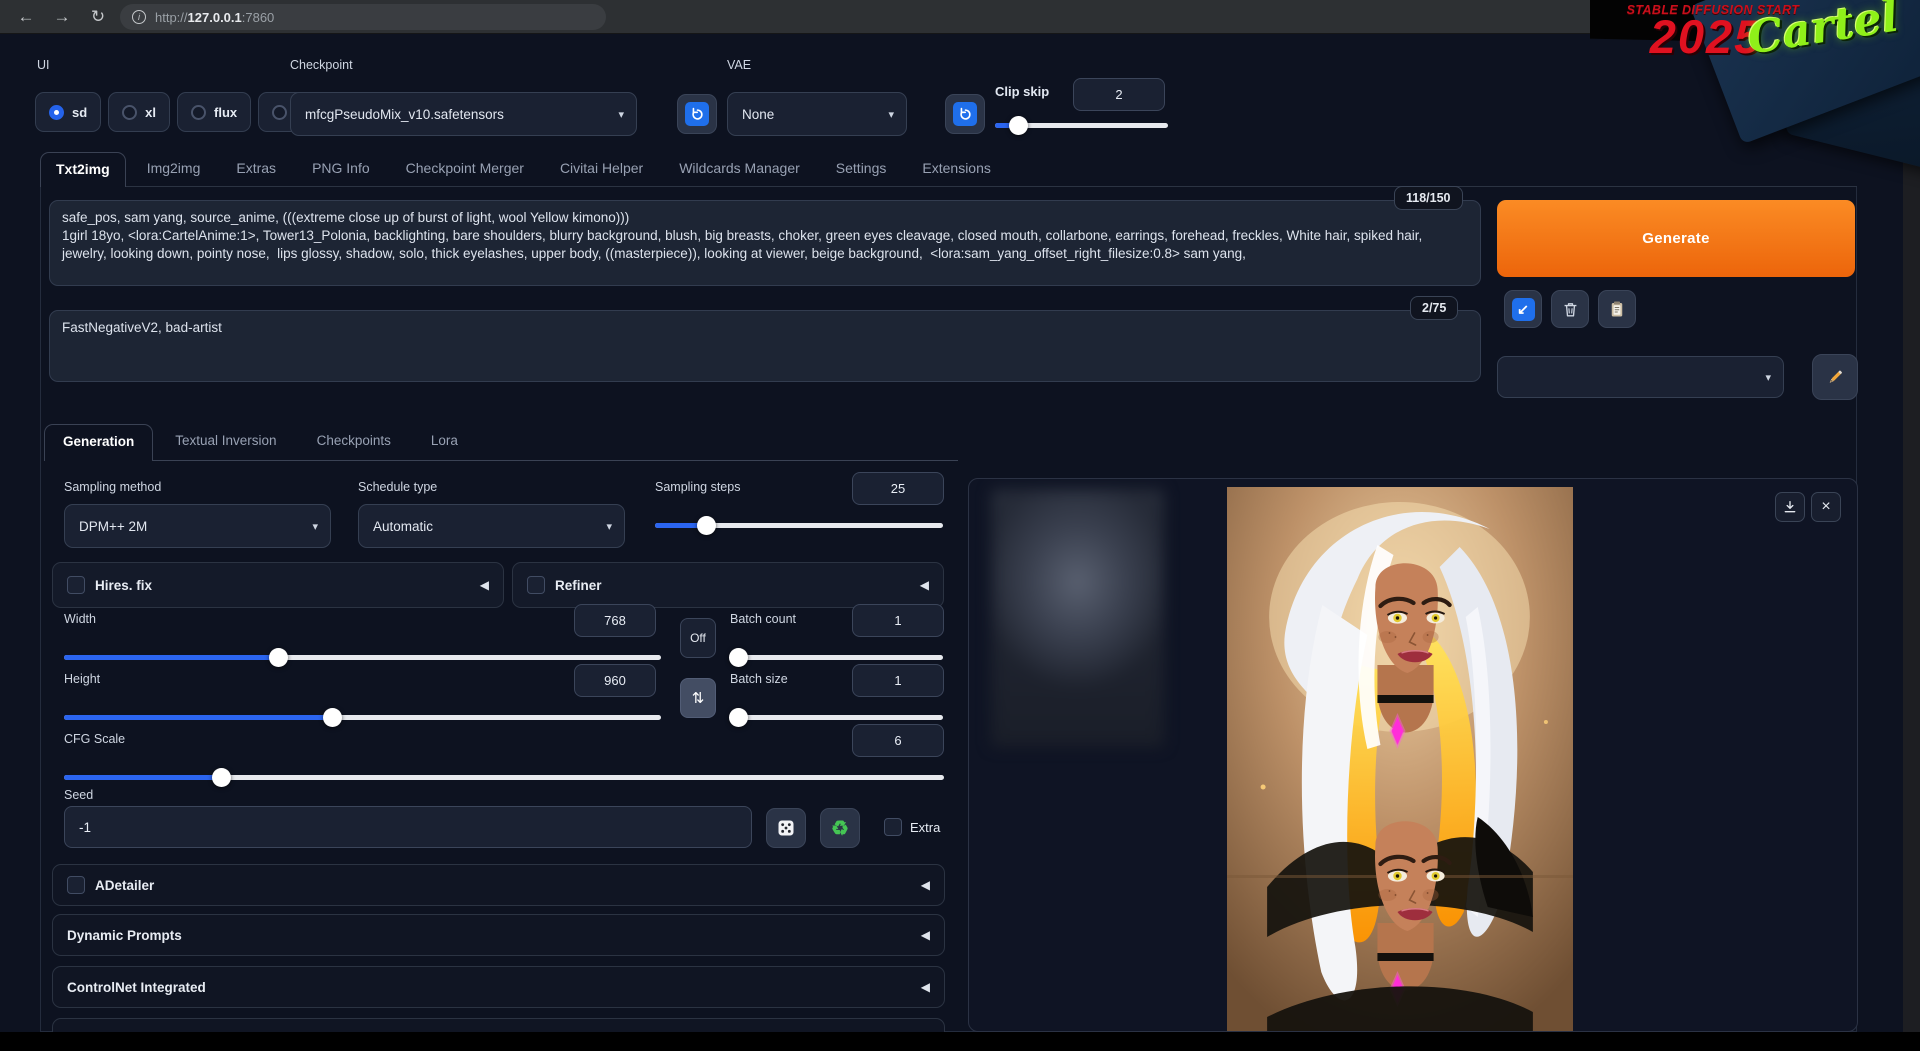 Image resolution: width=1920 pixels, height=1051 pixels. What do you see at coordinates (139, 17) in the screenshot?
I see `site-info-icon: i` at bounding box center [139, 17].